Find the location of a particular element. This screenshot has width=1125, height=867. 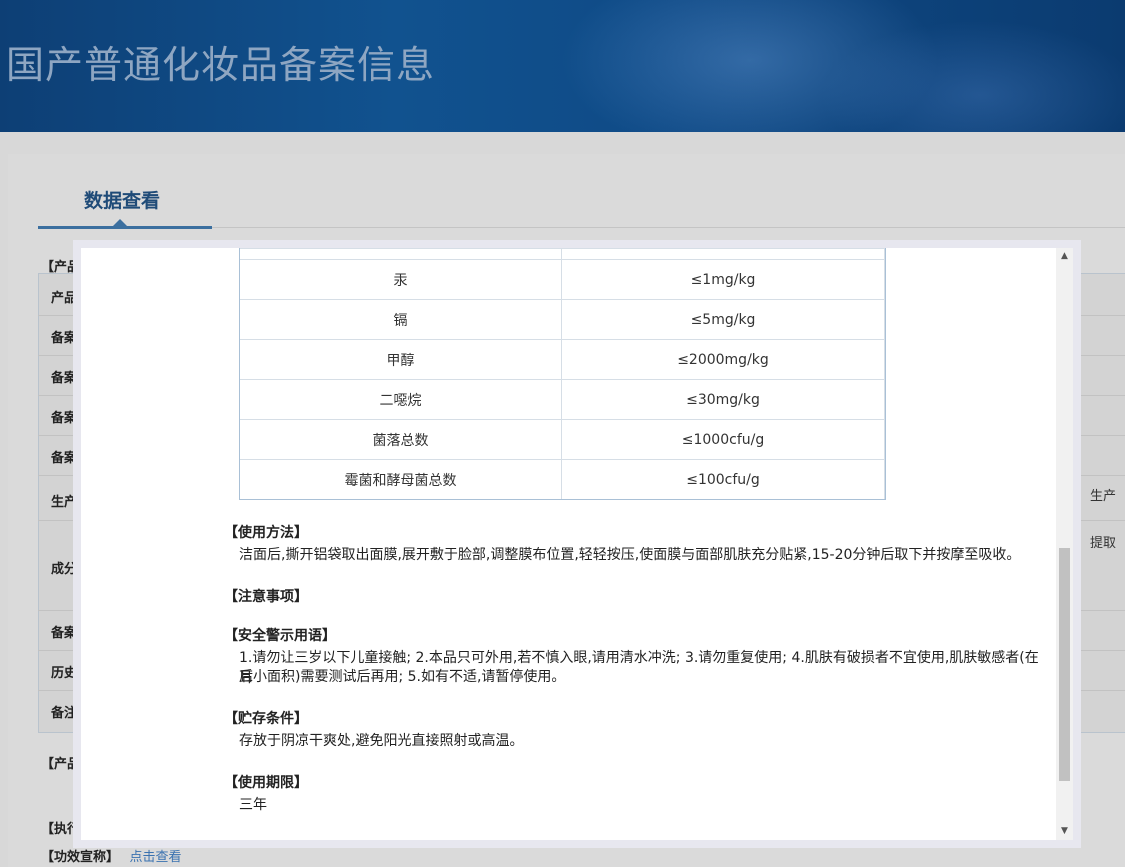

background-text-fragment: 生产 is located at coordinates (1103, 496).